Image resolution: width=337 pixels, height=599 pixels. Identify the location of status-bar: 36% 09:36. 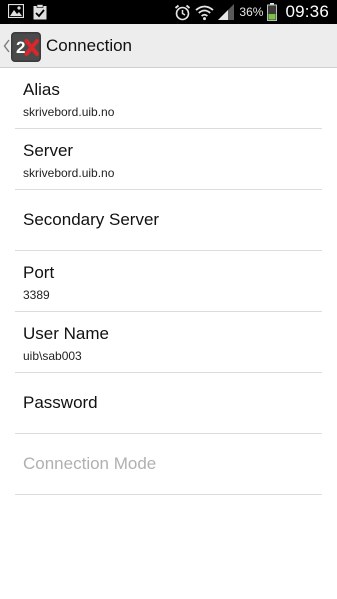
(168, 12).